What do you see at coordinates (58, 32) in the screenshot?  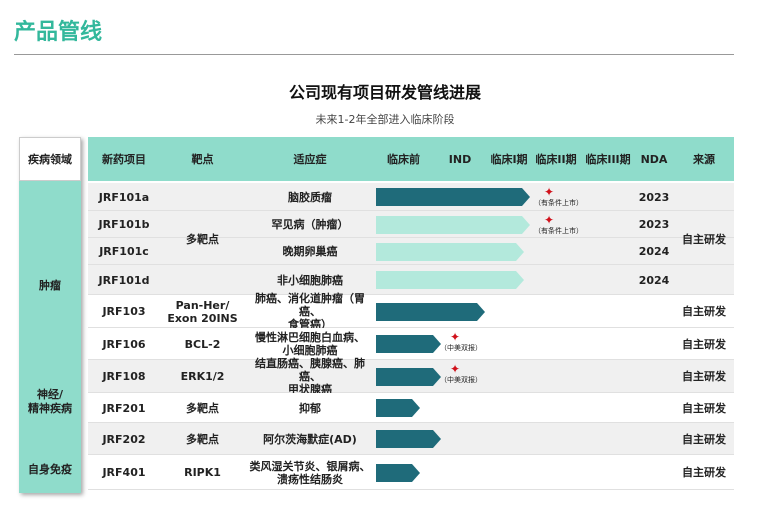 I see `slide-title: 产品管线` at bounding box center [58, 32].